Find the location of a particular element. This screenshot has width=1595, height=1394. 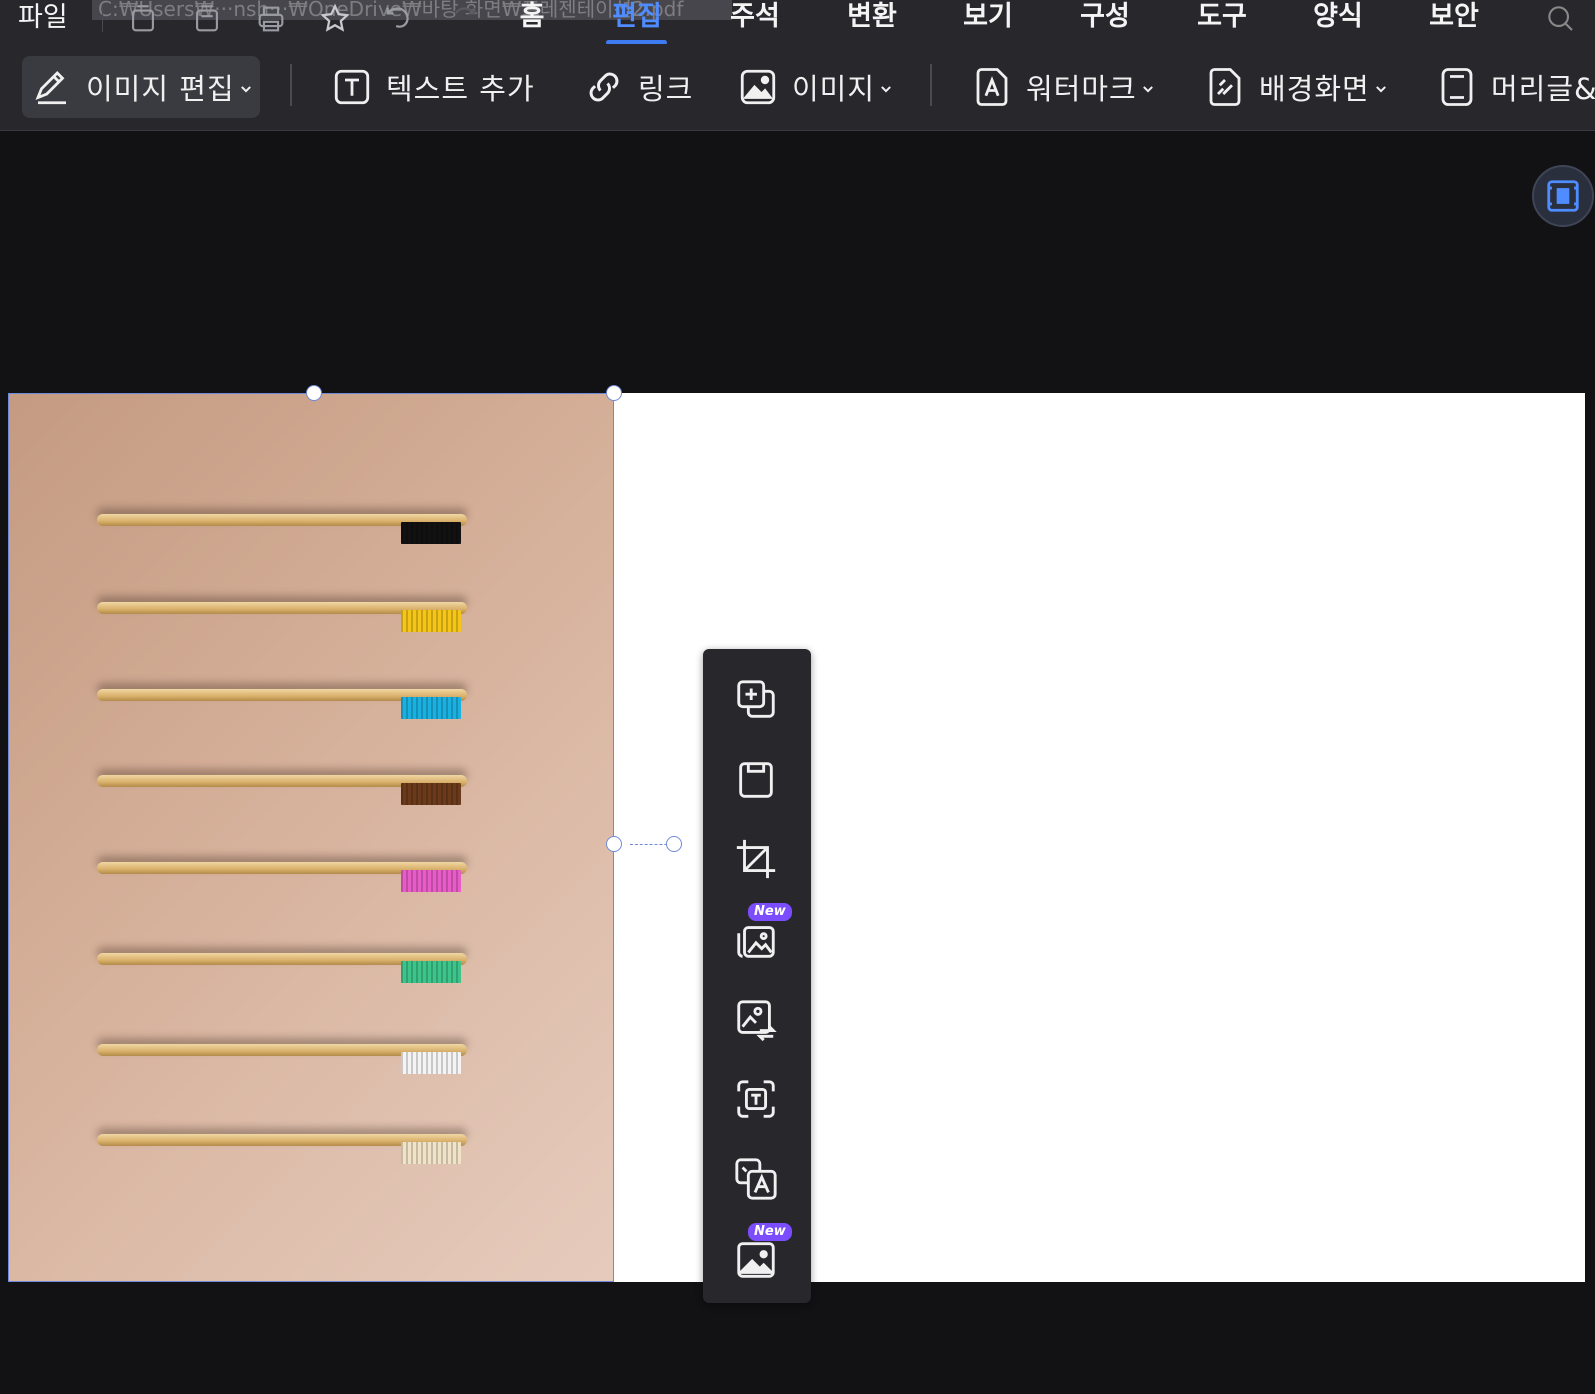

save-image-icon is located at coordinates (756, 780).